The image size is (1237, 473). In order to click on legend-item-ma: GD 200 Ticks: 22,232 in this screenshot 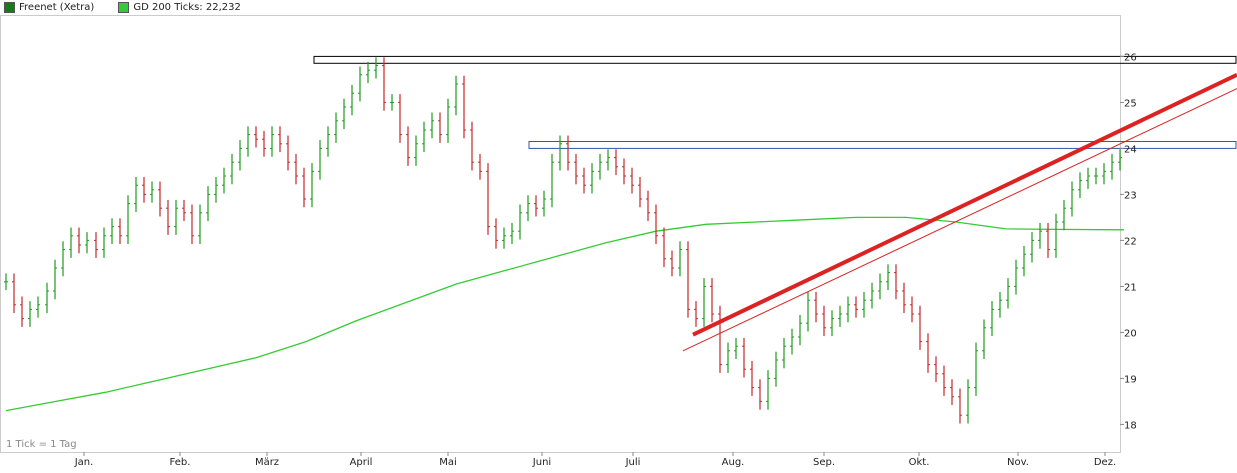, I will do `click(179, 7)`.